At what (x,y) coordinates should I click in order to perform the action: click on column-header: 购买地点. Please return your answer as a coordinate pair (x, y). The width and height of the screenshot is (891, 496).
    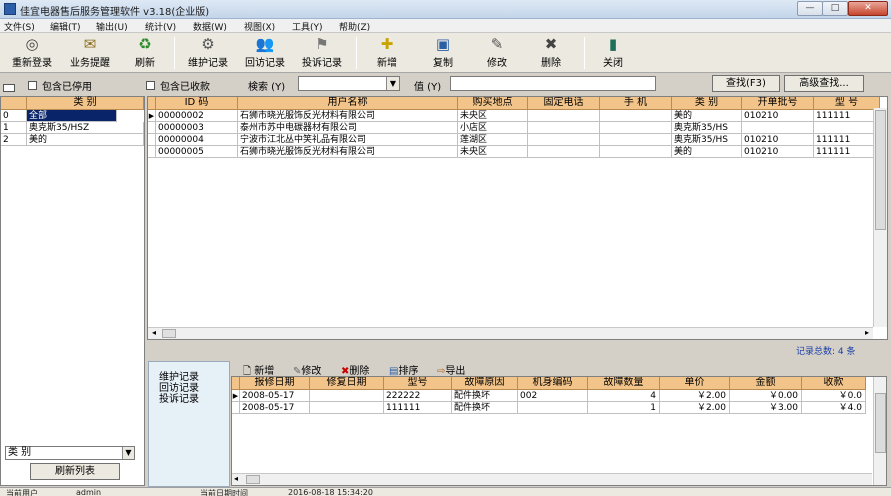
    Looking at the image, I should click on (493, 103).